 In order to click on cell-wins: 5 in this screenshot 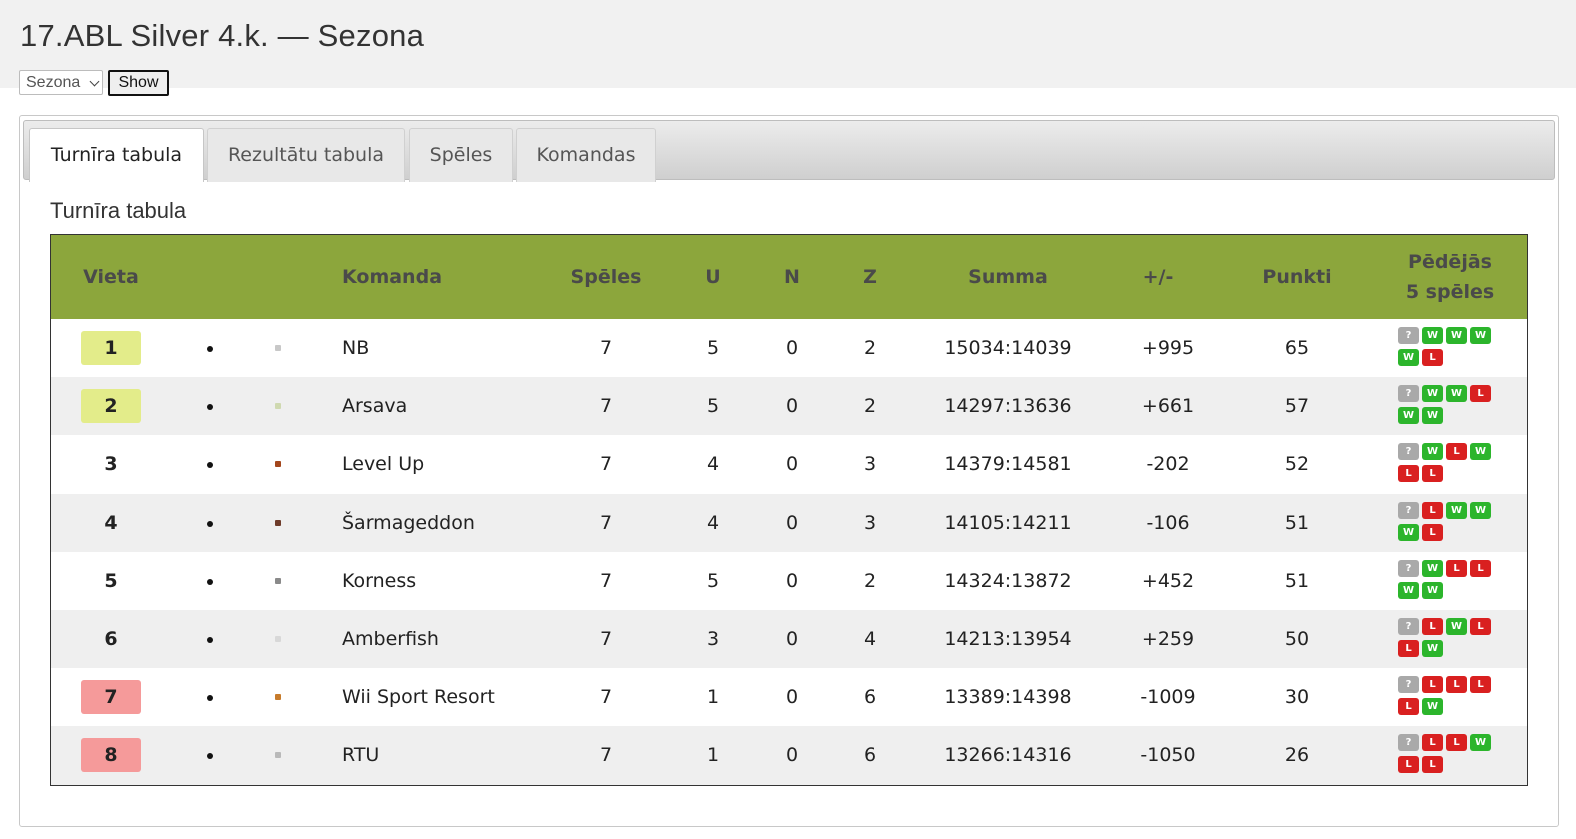, I will do `click(713, 406)`.